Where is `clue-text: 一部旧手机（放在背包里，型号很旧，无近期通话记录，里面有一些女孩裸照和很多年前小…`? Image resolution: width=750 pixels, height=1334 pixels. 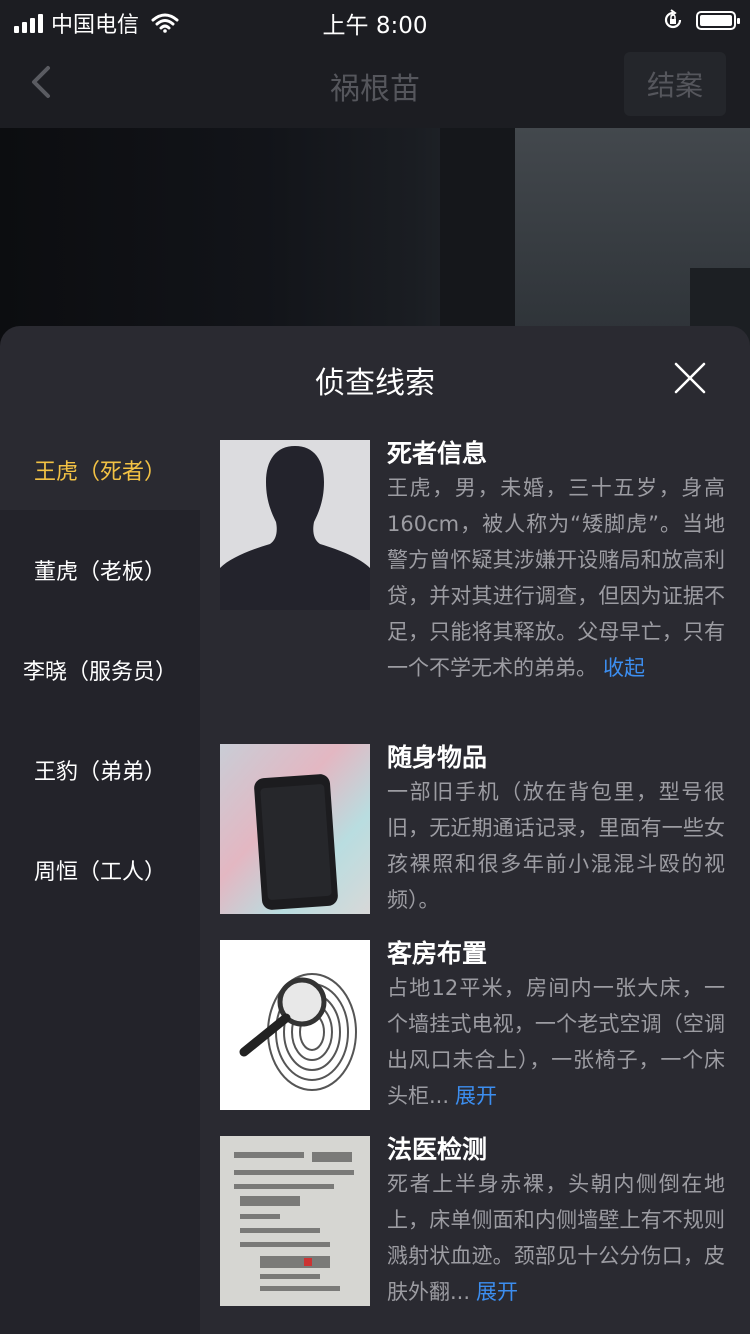 clue-text: 一部旧手机（放在背包里，型号很旧，无近期通话记录，里面有一些女孩裸照和很多年前小… is located at coordinates (556, 846).